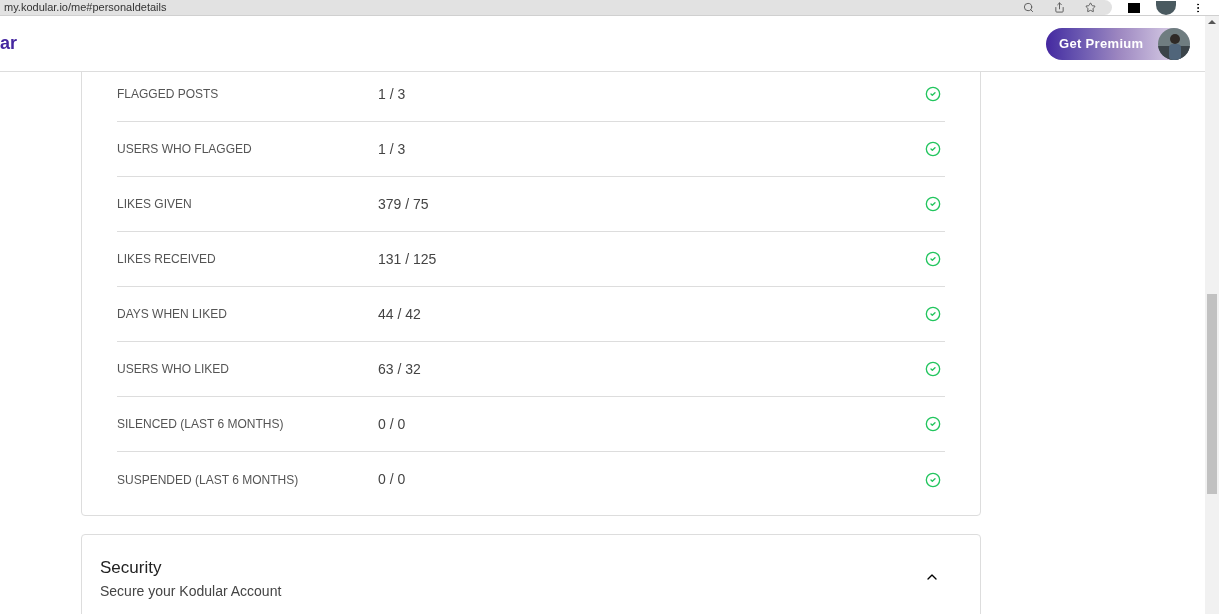 Image resolution: width=1219 pixels, height=614 pixels. I want to click on address-bar: my.kodular.io/me#personaldetails, so click(556, 7).